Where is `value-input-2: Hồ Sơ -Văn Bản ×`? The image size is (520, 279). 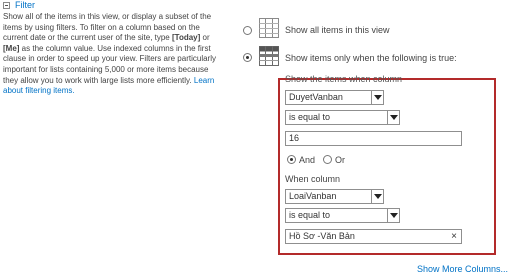 value-input-2: Hồ Sơ -Văn Bản × is located at coordinates (373, 236).